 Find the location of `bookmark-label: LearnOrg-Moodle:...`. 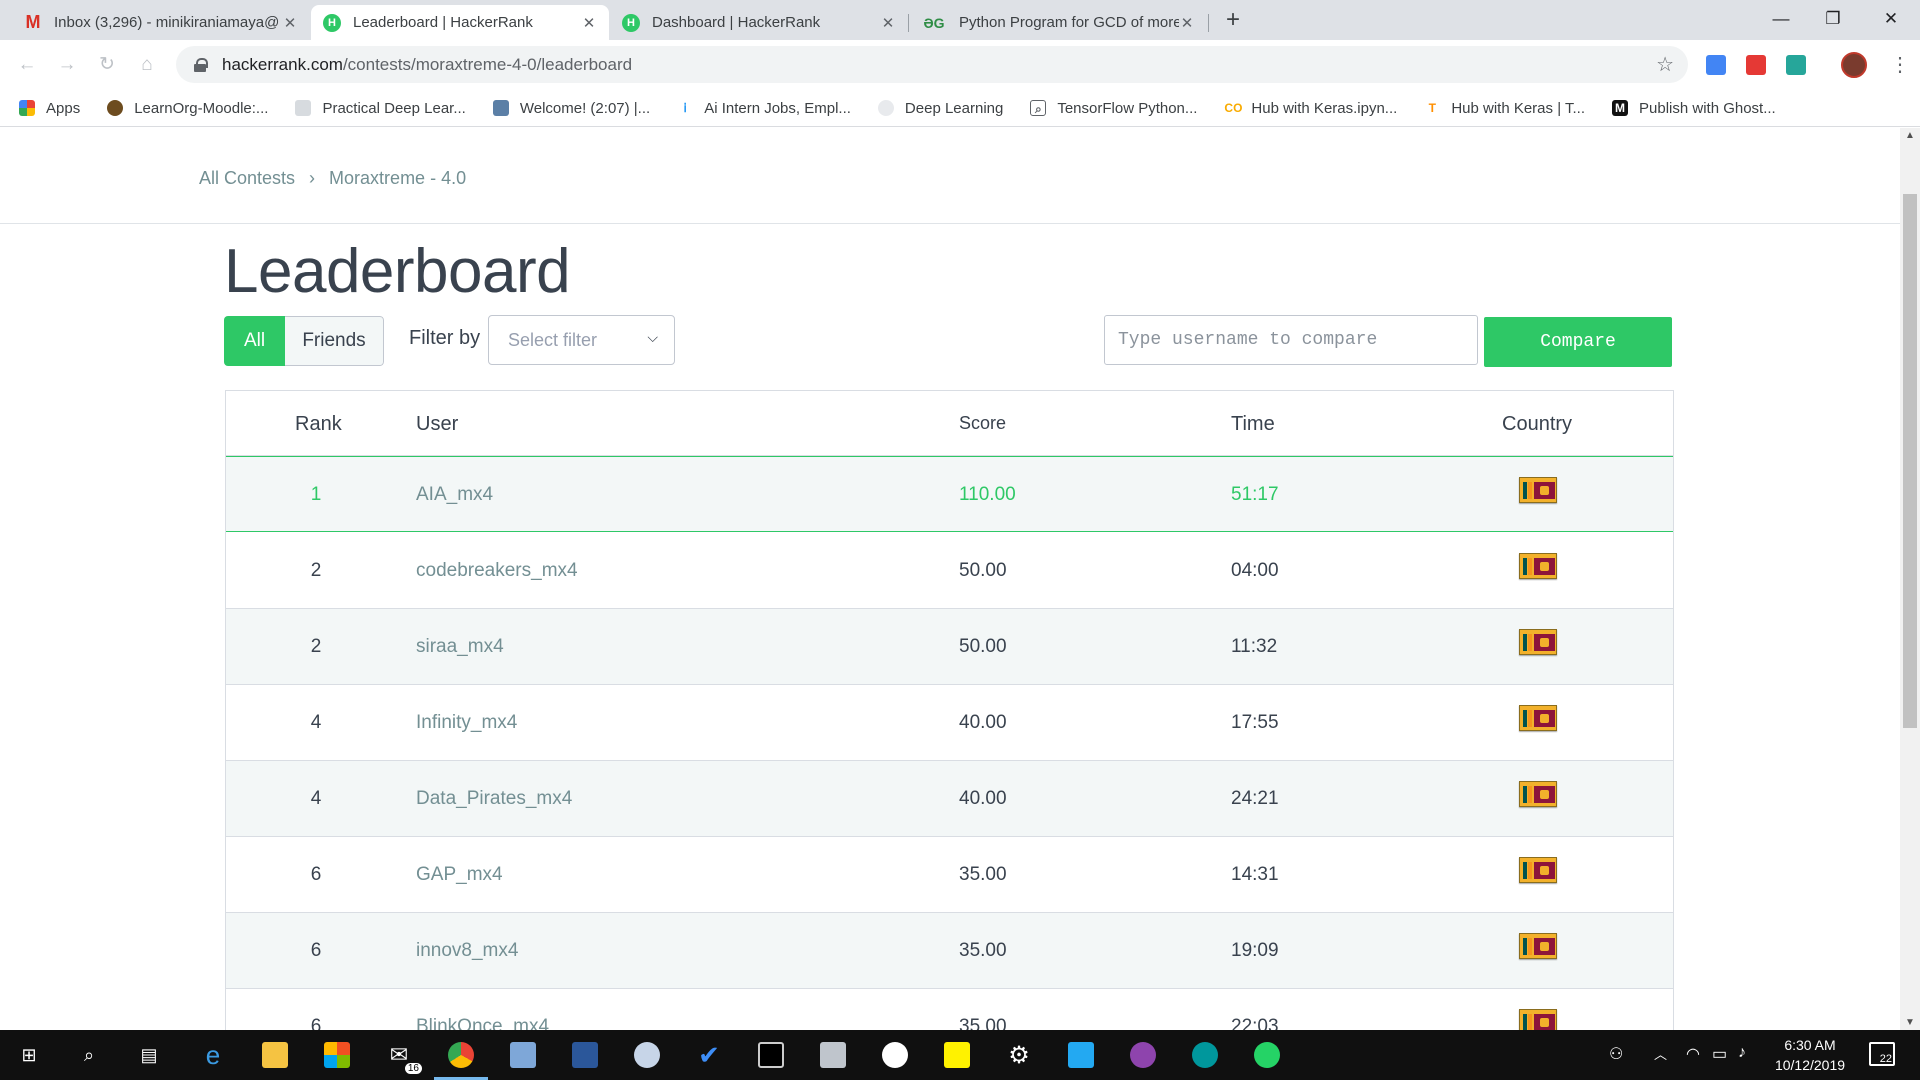

bookmark-label: LearnOrg-Moodle:... is located at coordinates (201, 108).